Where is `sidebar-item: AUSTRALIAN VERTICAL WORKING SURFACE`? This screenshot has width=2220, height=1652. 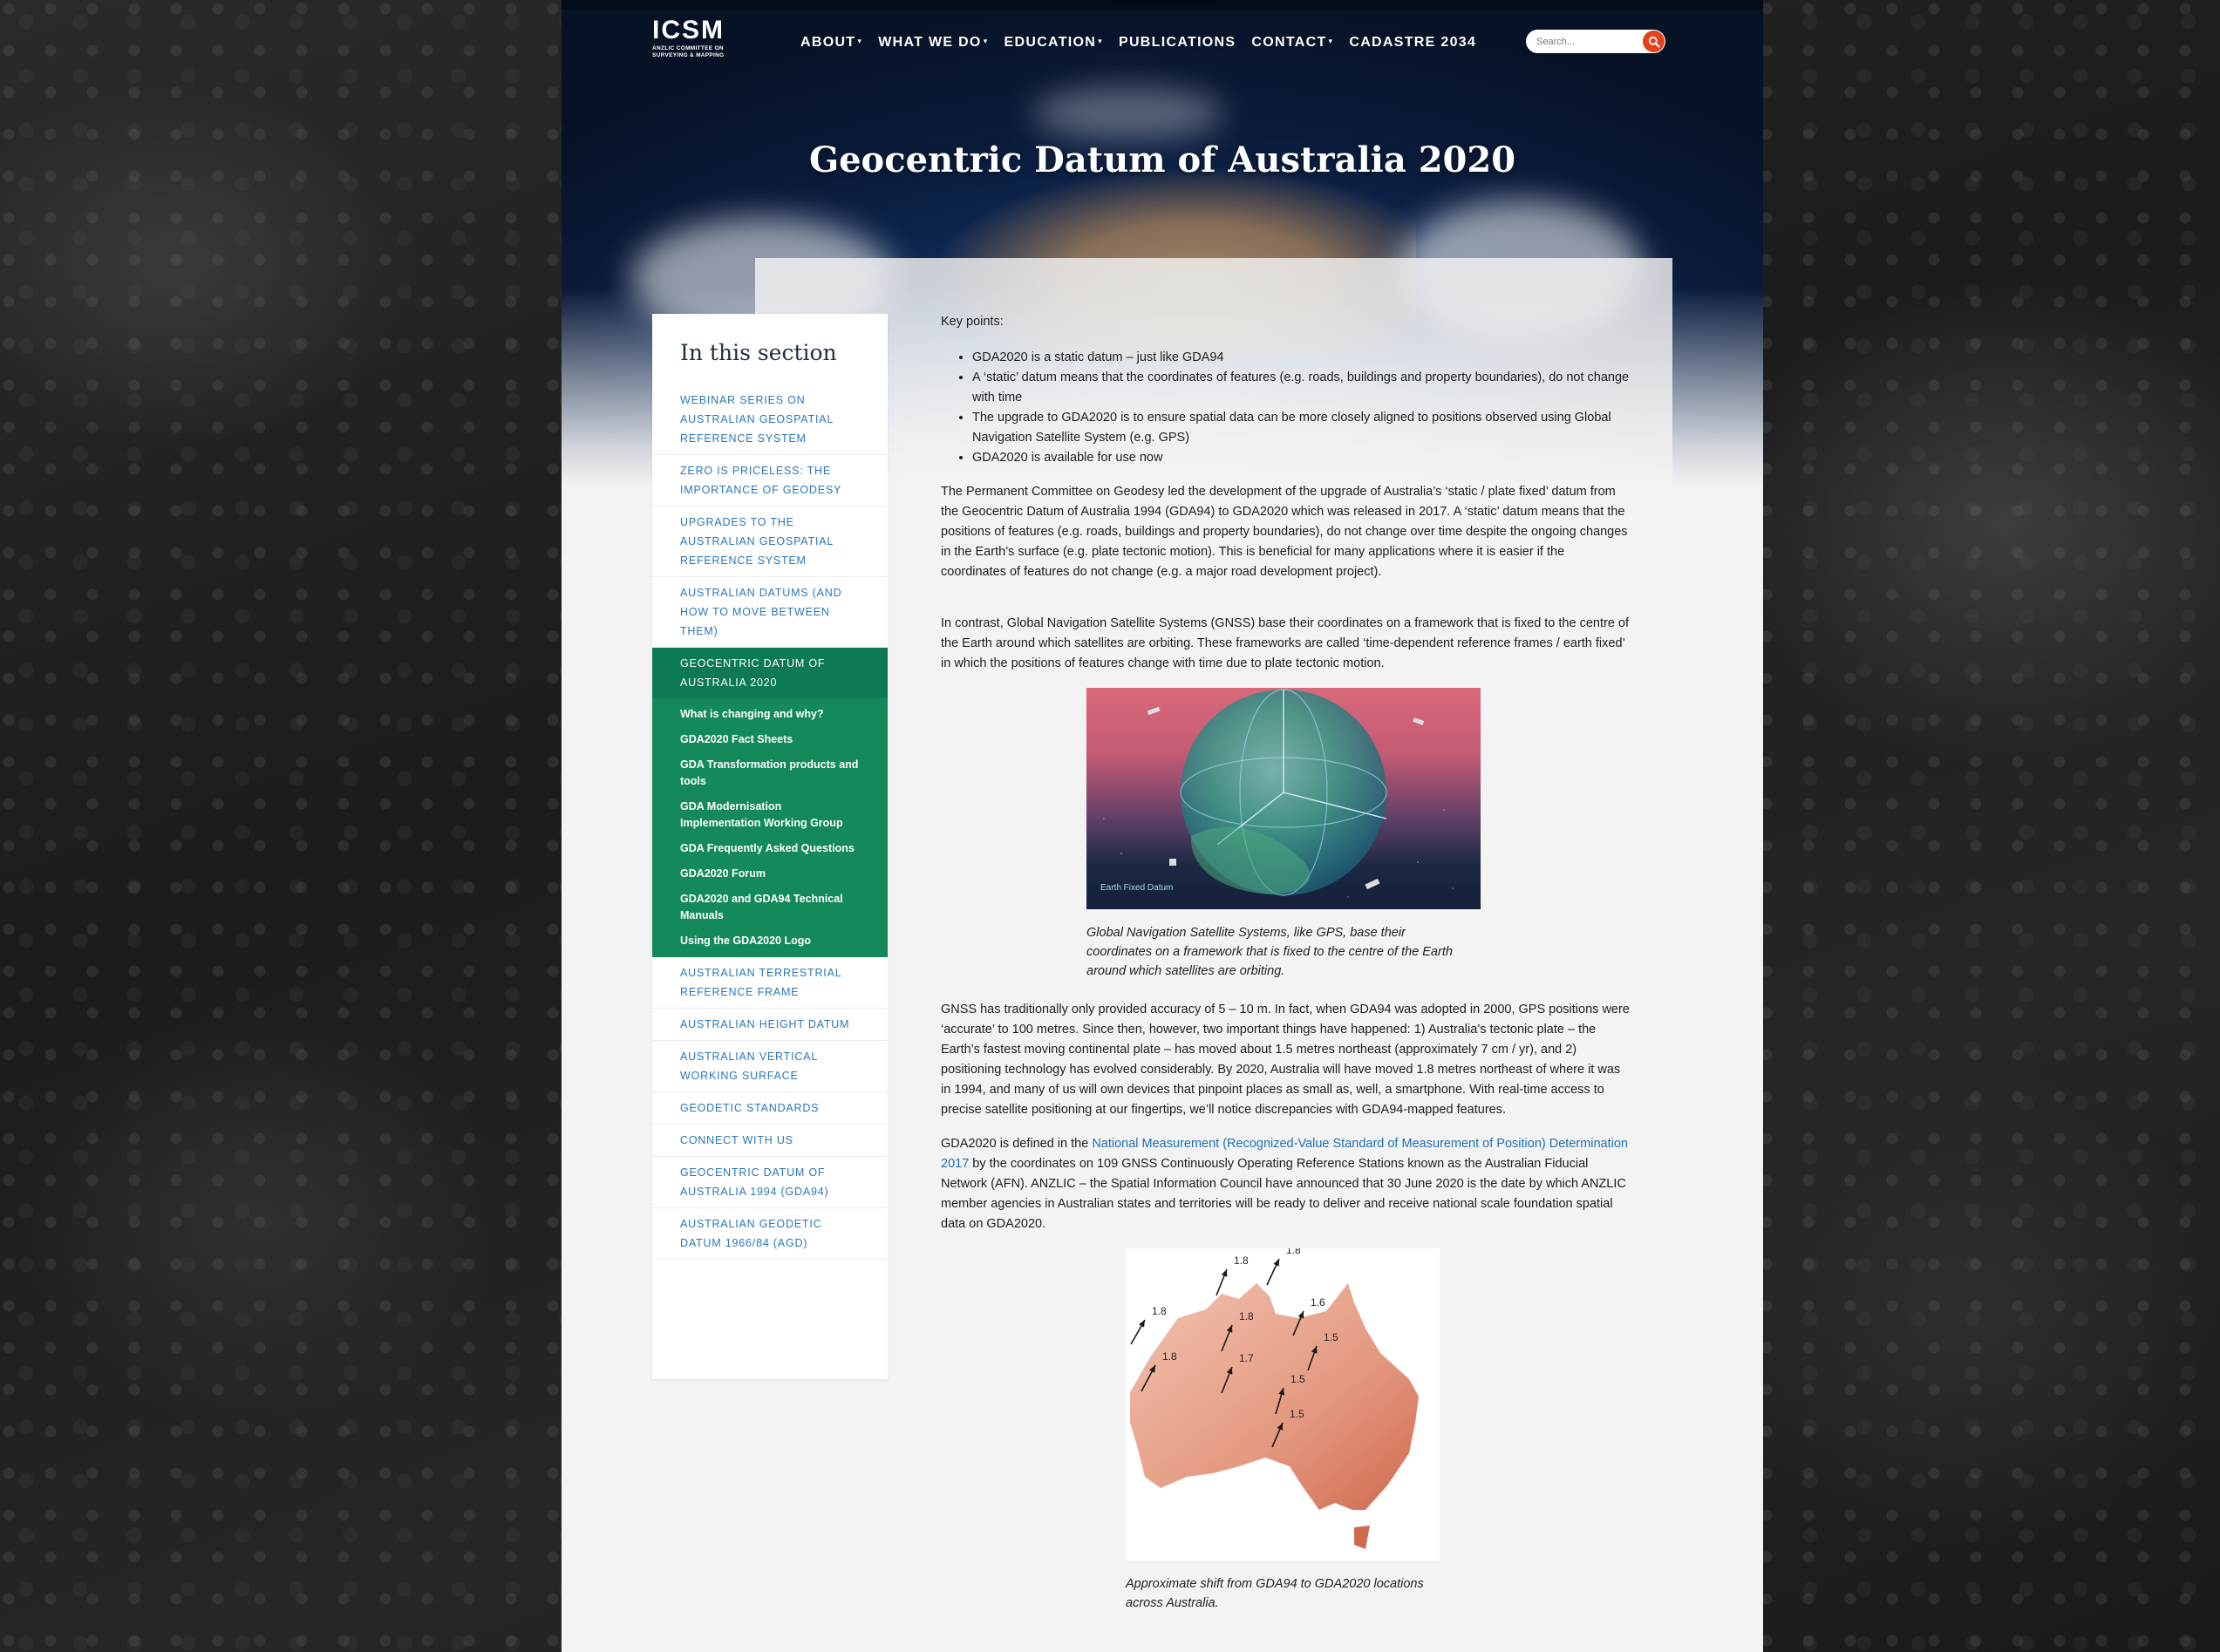 sidebar-item: AUSTRALIAN VERTICAL WORKING SURFACE is located at coordinates (770, 1066).